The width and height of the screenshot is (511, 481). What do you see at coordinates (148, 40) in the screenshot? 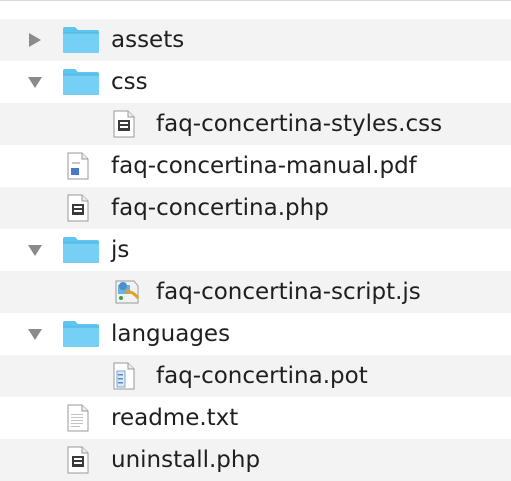
I see `tree-row-label: assets` at bounding box center [148, 40].